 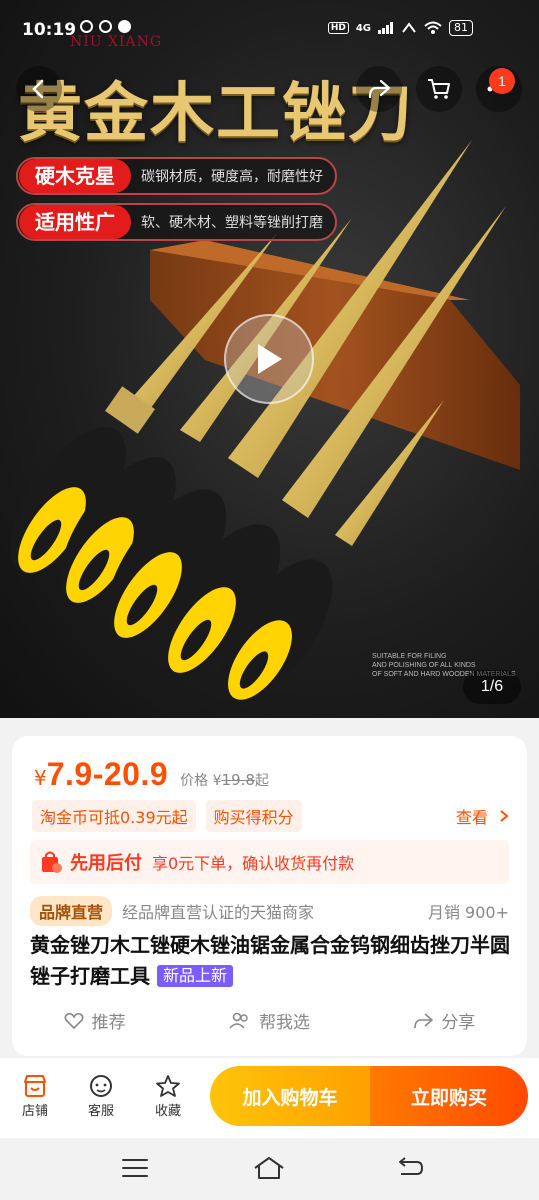 I want to click on share-arrow-icon, so click(x=379, y=89).